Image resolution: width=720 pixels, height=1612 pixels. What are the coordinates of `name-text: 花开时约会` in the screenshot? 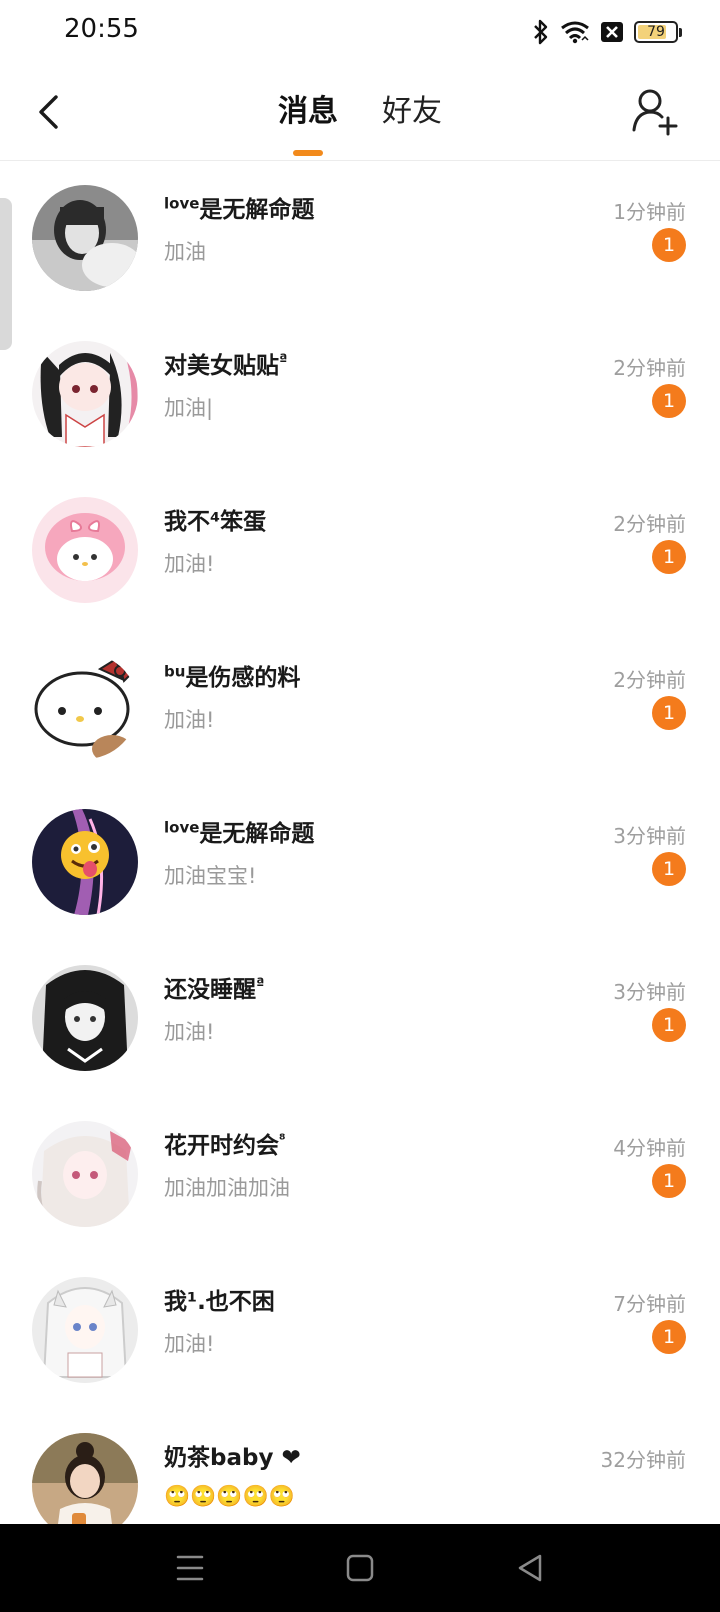 It's located at (221, 1146).